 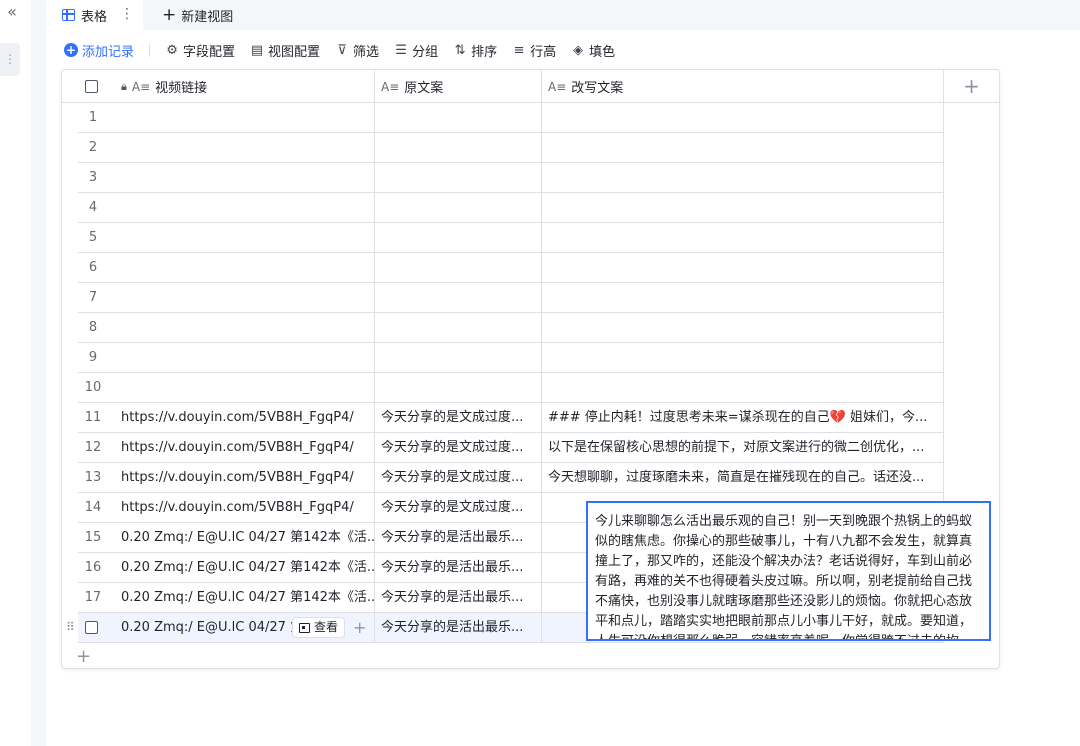 I want to click on row-number: 4, so click(x=93, y=207).